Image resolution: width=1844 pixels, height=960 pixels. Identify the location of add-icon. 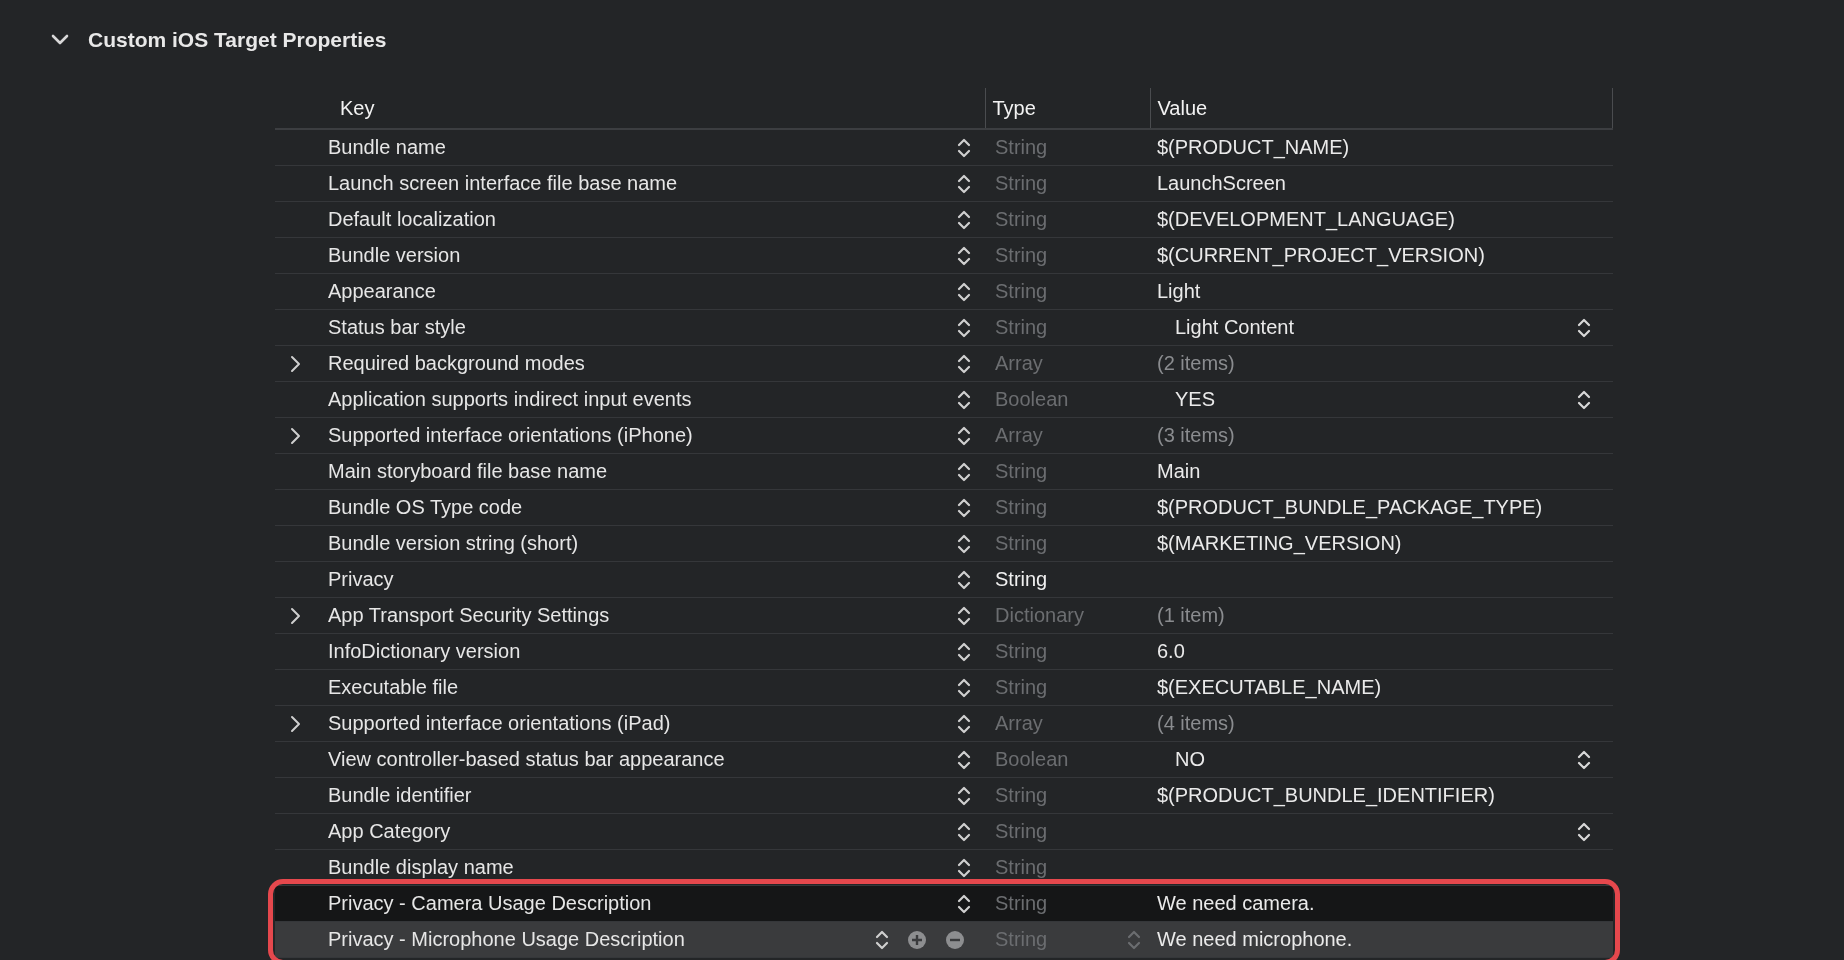
(917, 939).